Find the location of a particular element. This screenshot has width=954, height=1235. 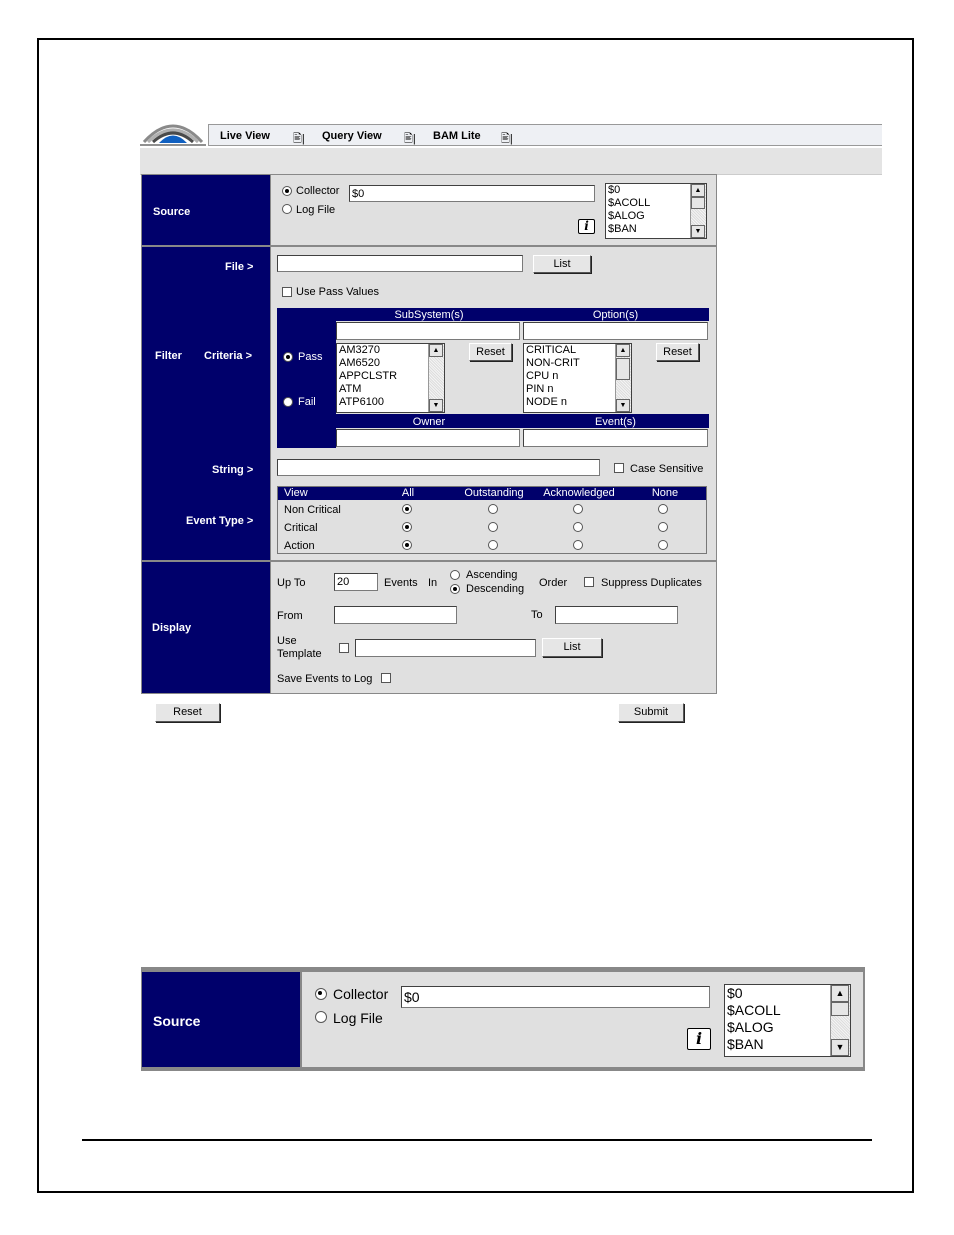

display-label: Display is located at coordinates (172, 628).